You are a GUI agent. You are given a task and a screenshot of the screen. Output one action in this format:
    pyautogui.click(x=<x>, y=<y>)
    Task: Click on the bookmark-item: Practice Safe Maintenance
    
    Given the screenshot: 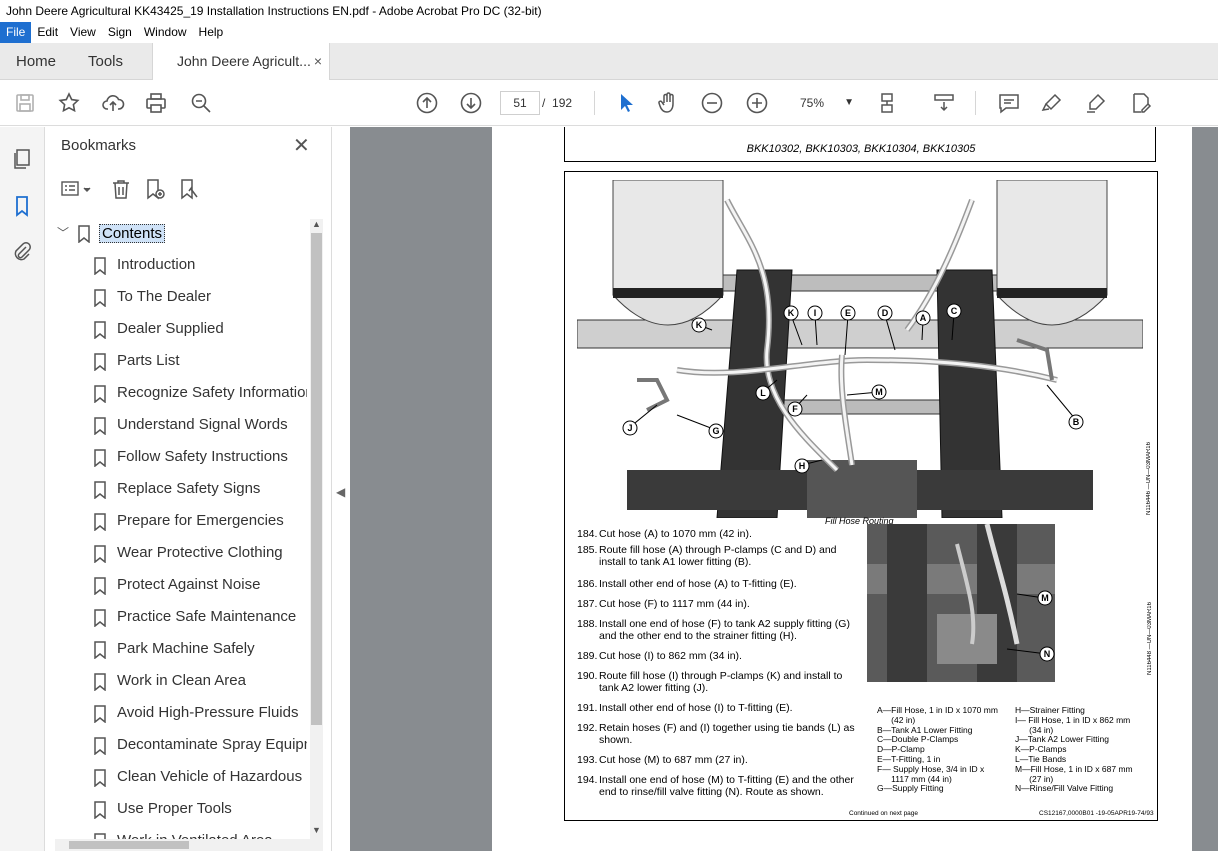 What is the action you would take?
    pyautogui.click(x=181, y=618)
    